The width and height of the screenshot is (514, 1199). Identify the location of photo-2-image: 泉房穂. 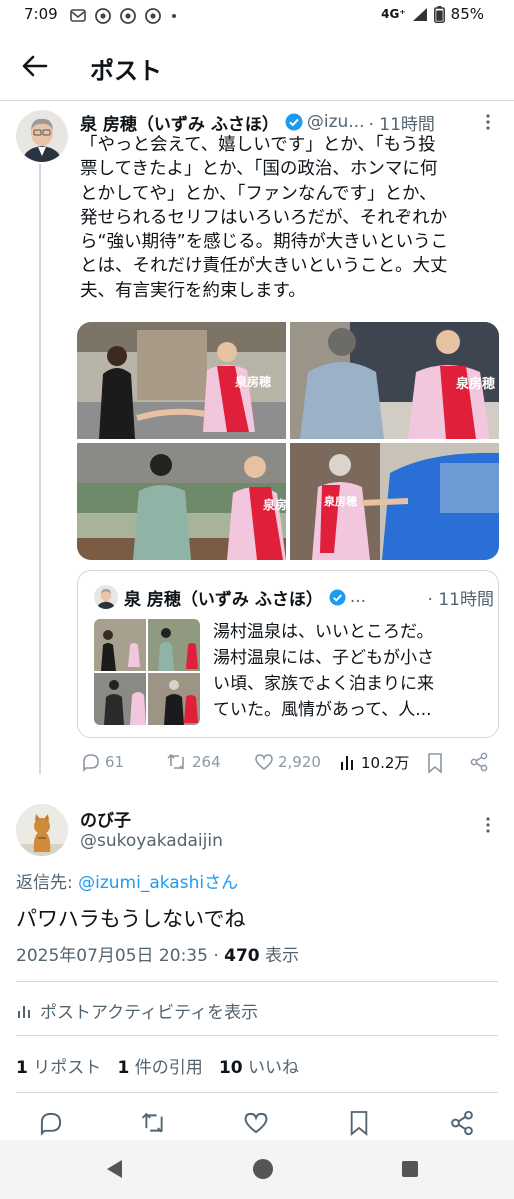
(394, 380).